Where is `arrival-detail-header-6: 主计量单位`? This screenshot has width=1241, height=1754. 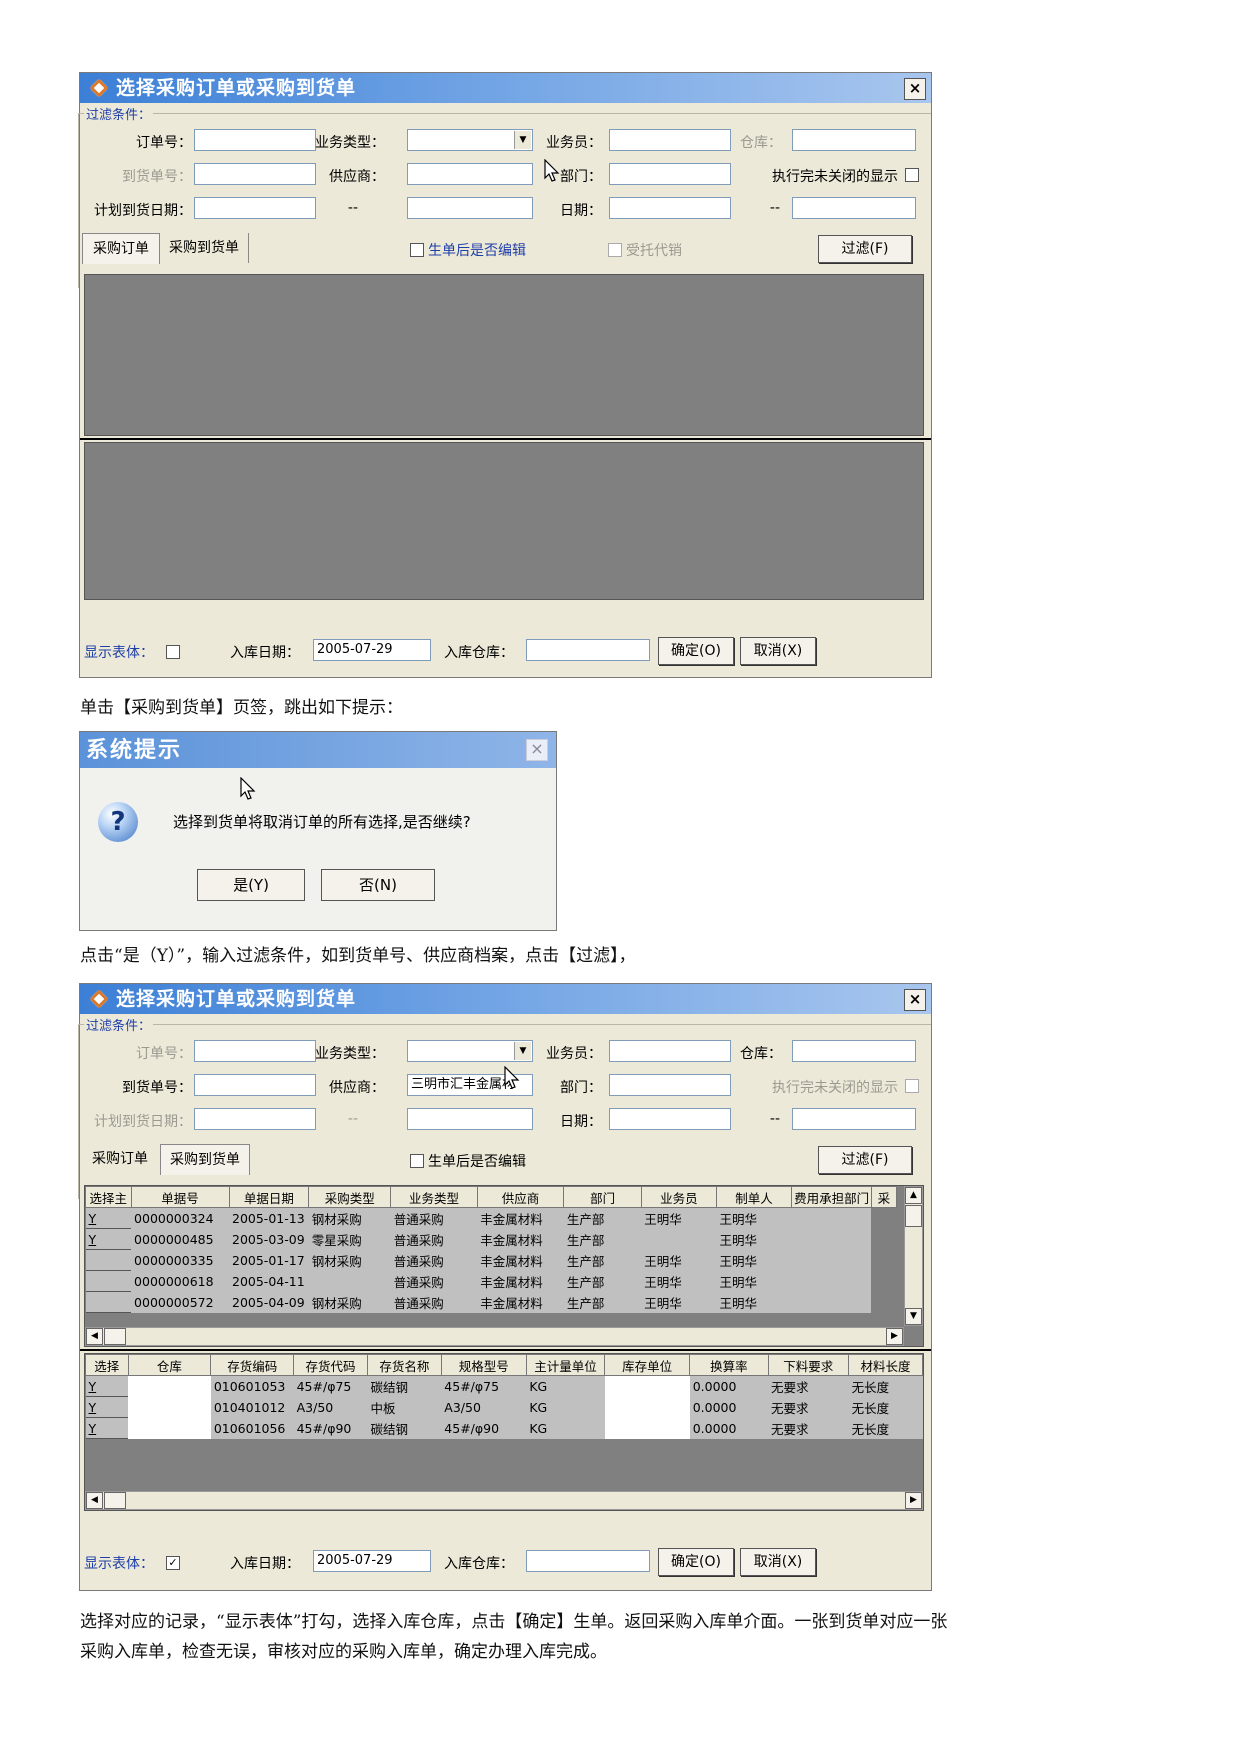
arrival-detail-header-6: 主计量单位 is located at coordinates (565, 1365).